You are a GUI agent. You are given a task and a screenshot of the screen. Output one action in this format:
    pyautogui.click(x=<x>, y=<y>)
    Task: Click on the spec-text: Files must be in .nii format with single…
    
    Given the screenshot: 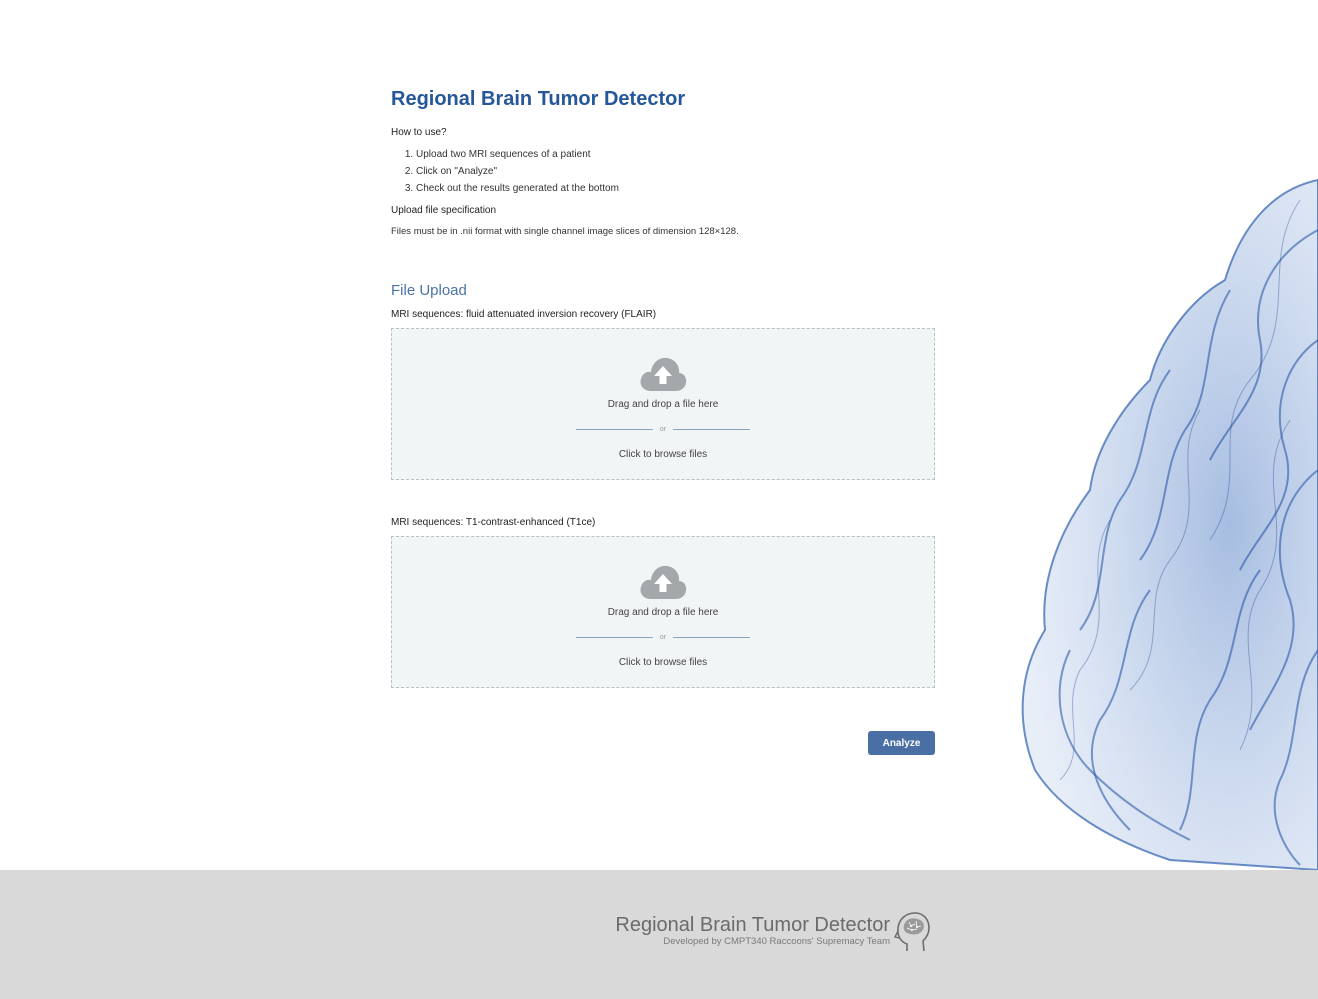 What is the action you would take?
    pyautogui.click(x=565, y=231)
    